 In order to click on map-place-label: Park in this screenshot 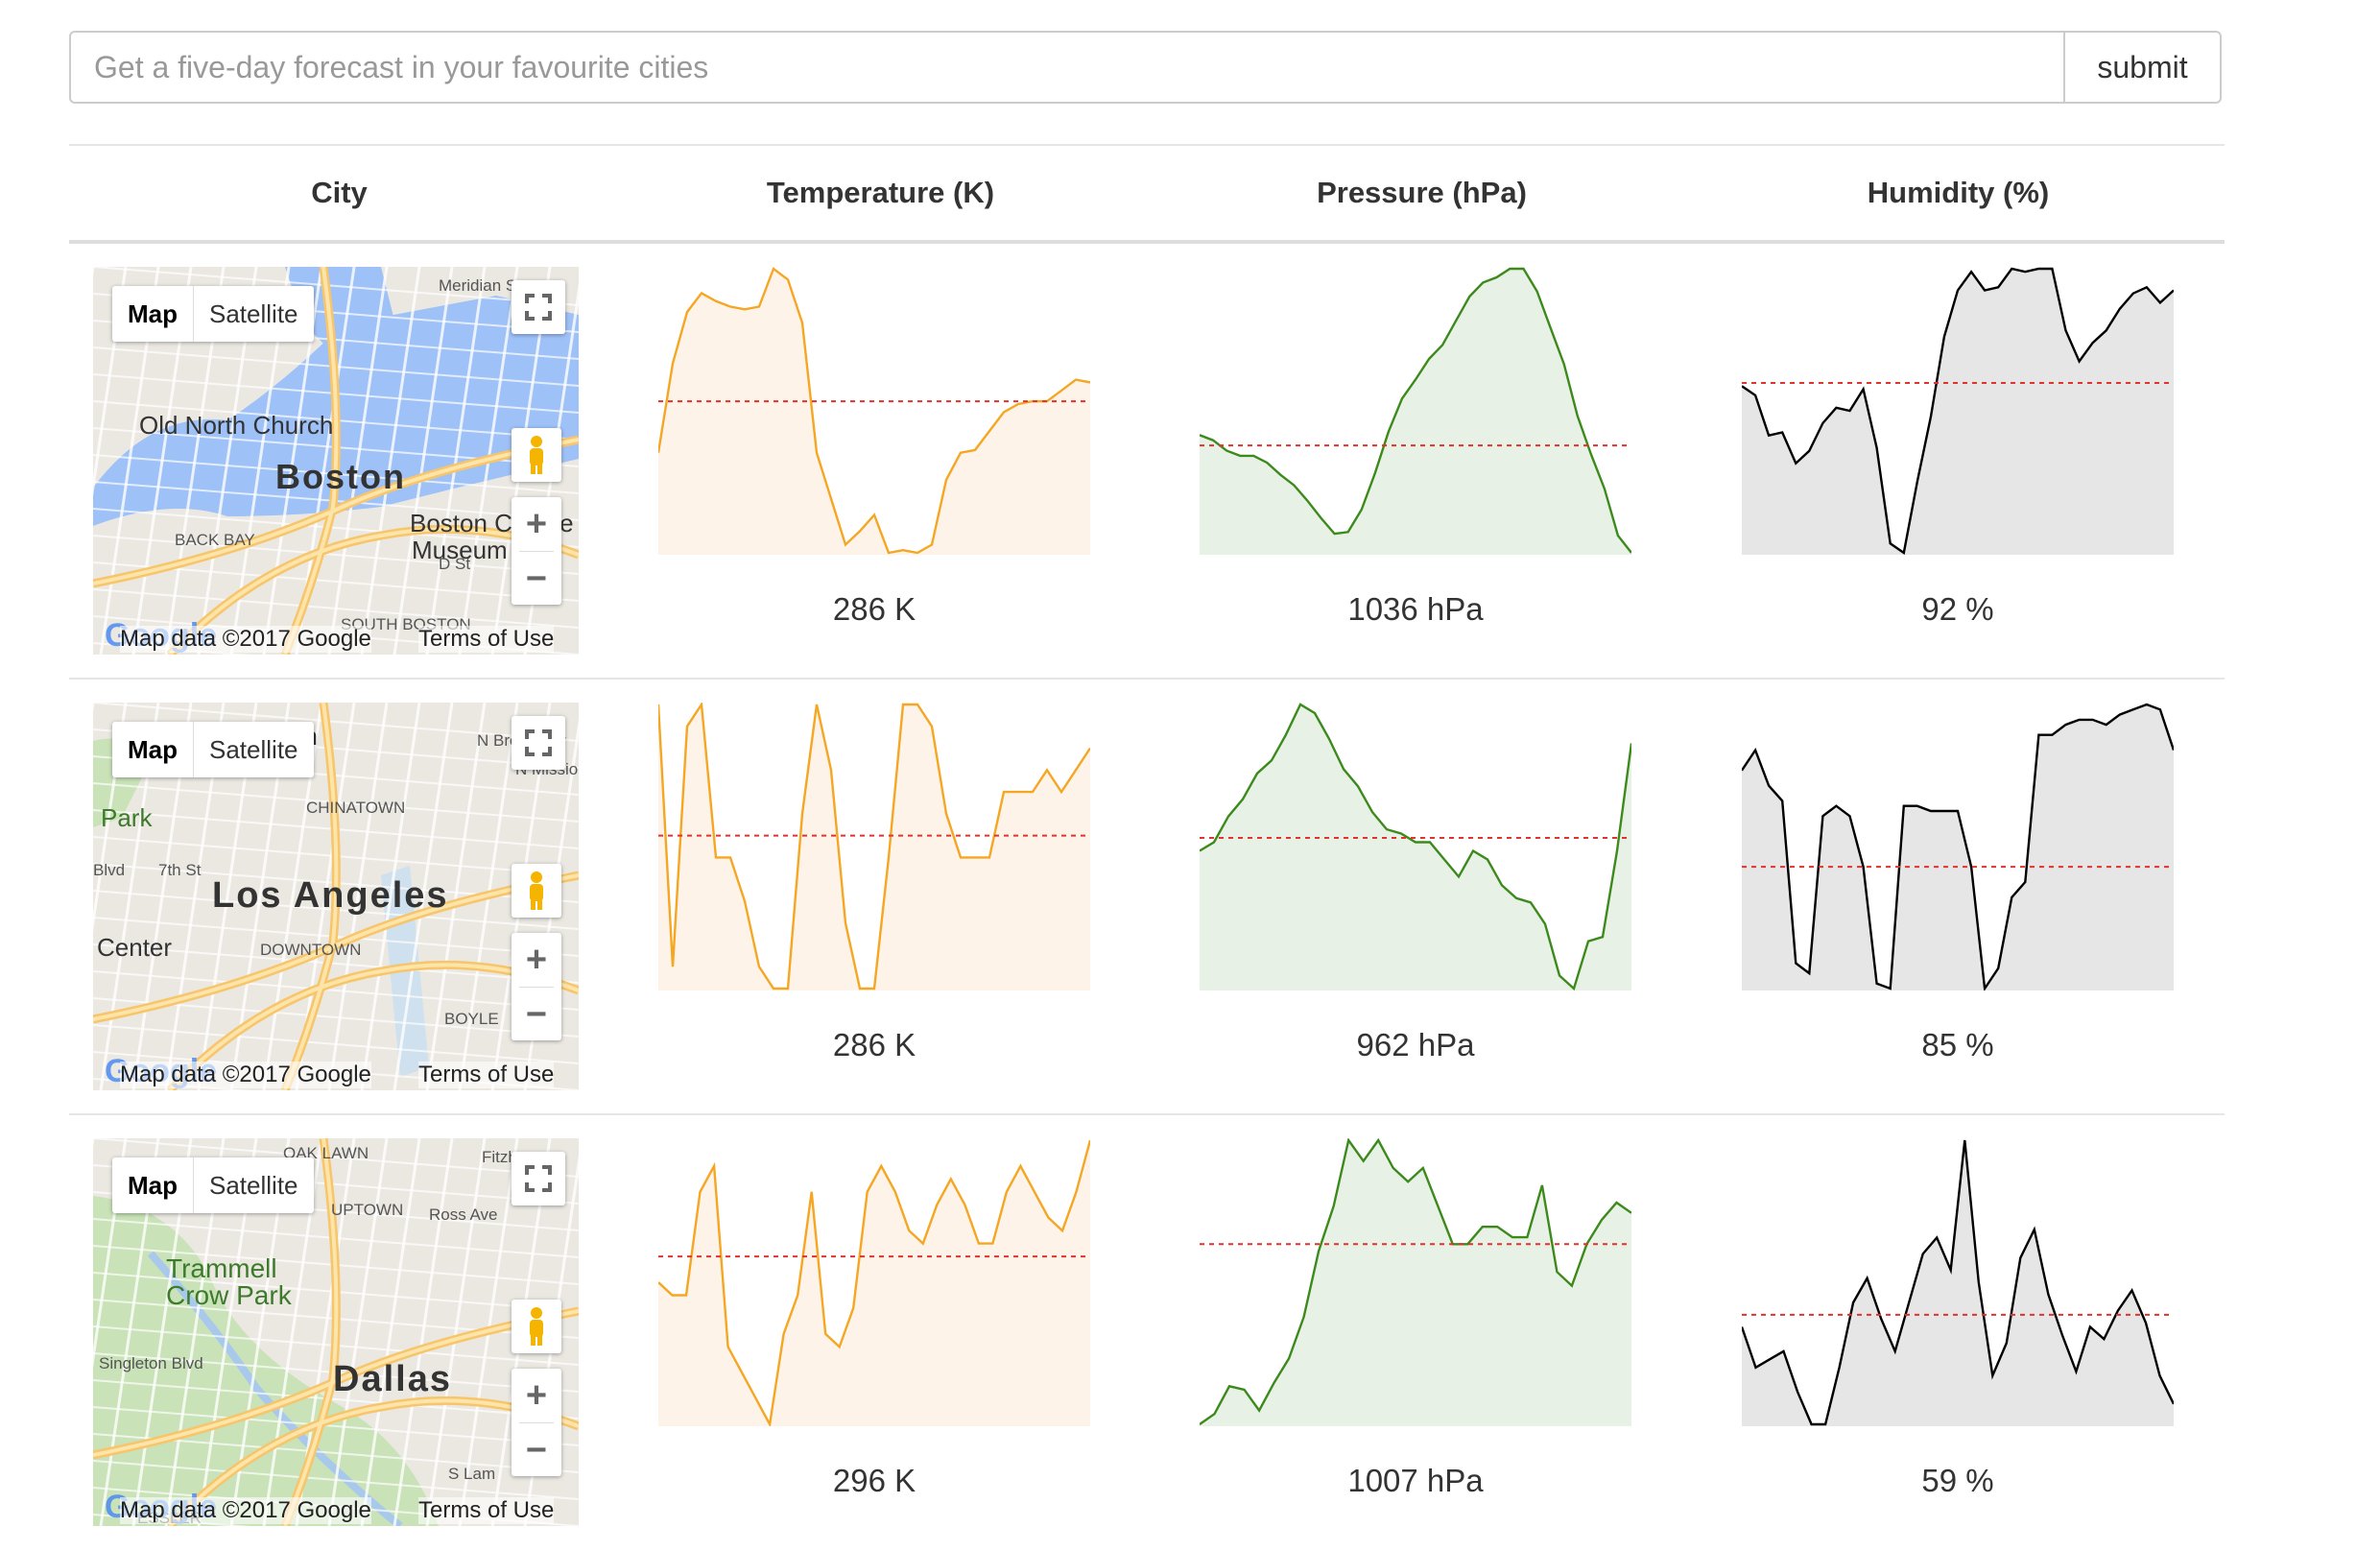, I will do `click(127, 817)`.